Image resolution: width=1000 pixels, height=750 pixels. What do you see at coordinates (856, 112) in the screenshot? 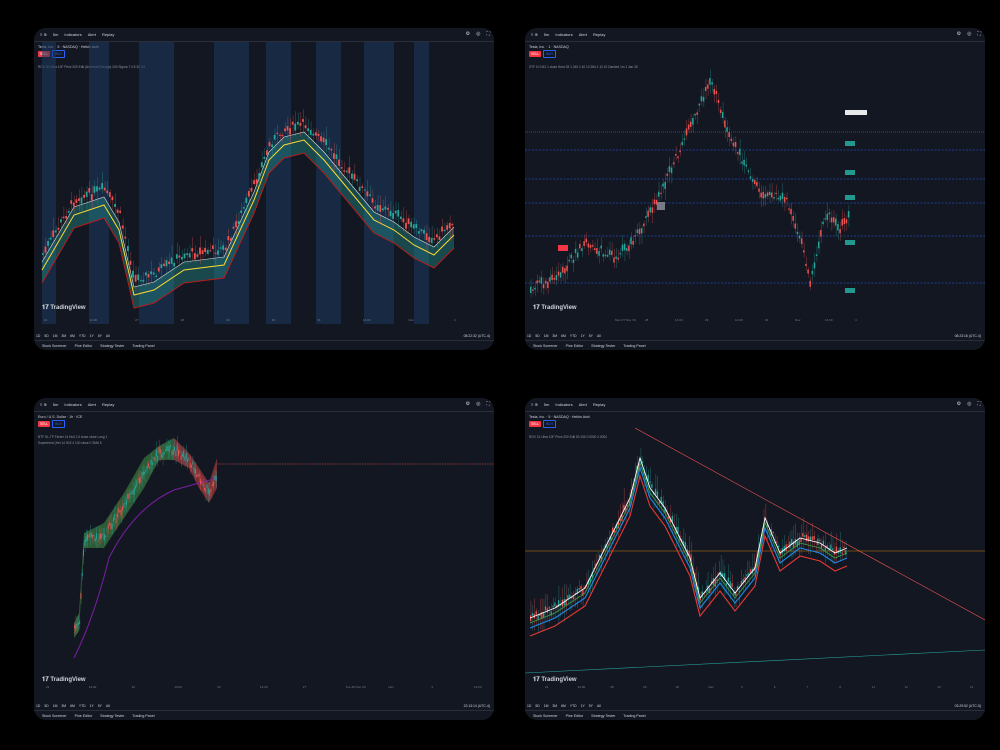
I see `level-label` at bounding box center [856, 112].